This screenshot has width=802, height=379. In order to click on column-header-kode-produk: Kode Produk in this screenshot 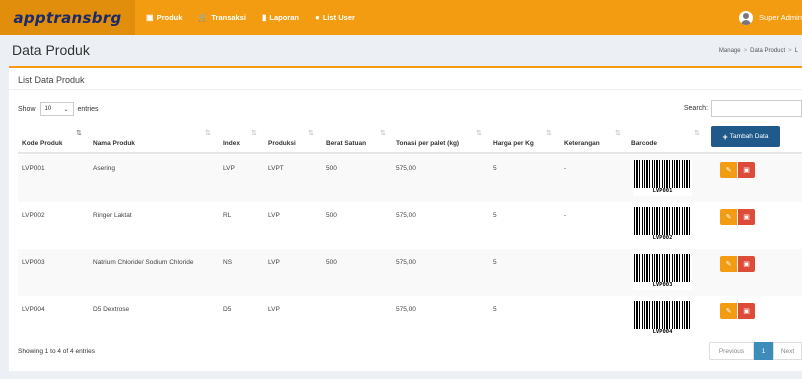, I will do `click(42, 139)`.